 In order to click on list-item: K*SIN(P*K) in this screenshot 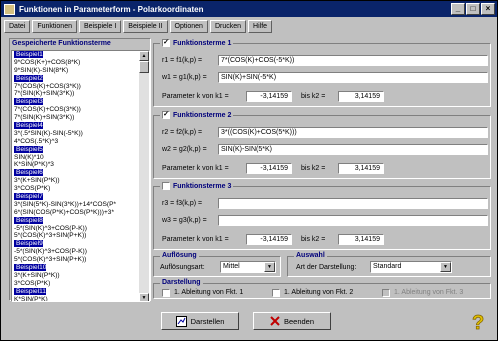, I will do `click(77, 298)`.